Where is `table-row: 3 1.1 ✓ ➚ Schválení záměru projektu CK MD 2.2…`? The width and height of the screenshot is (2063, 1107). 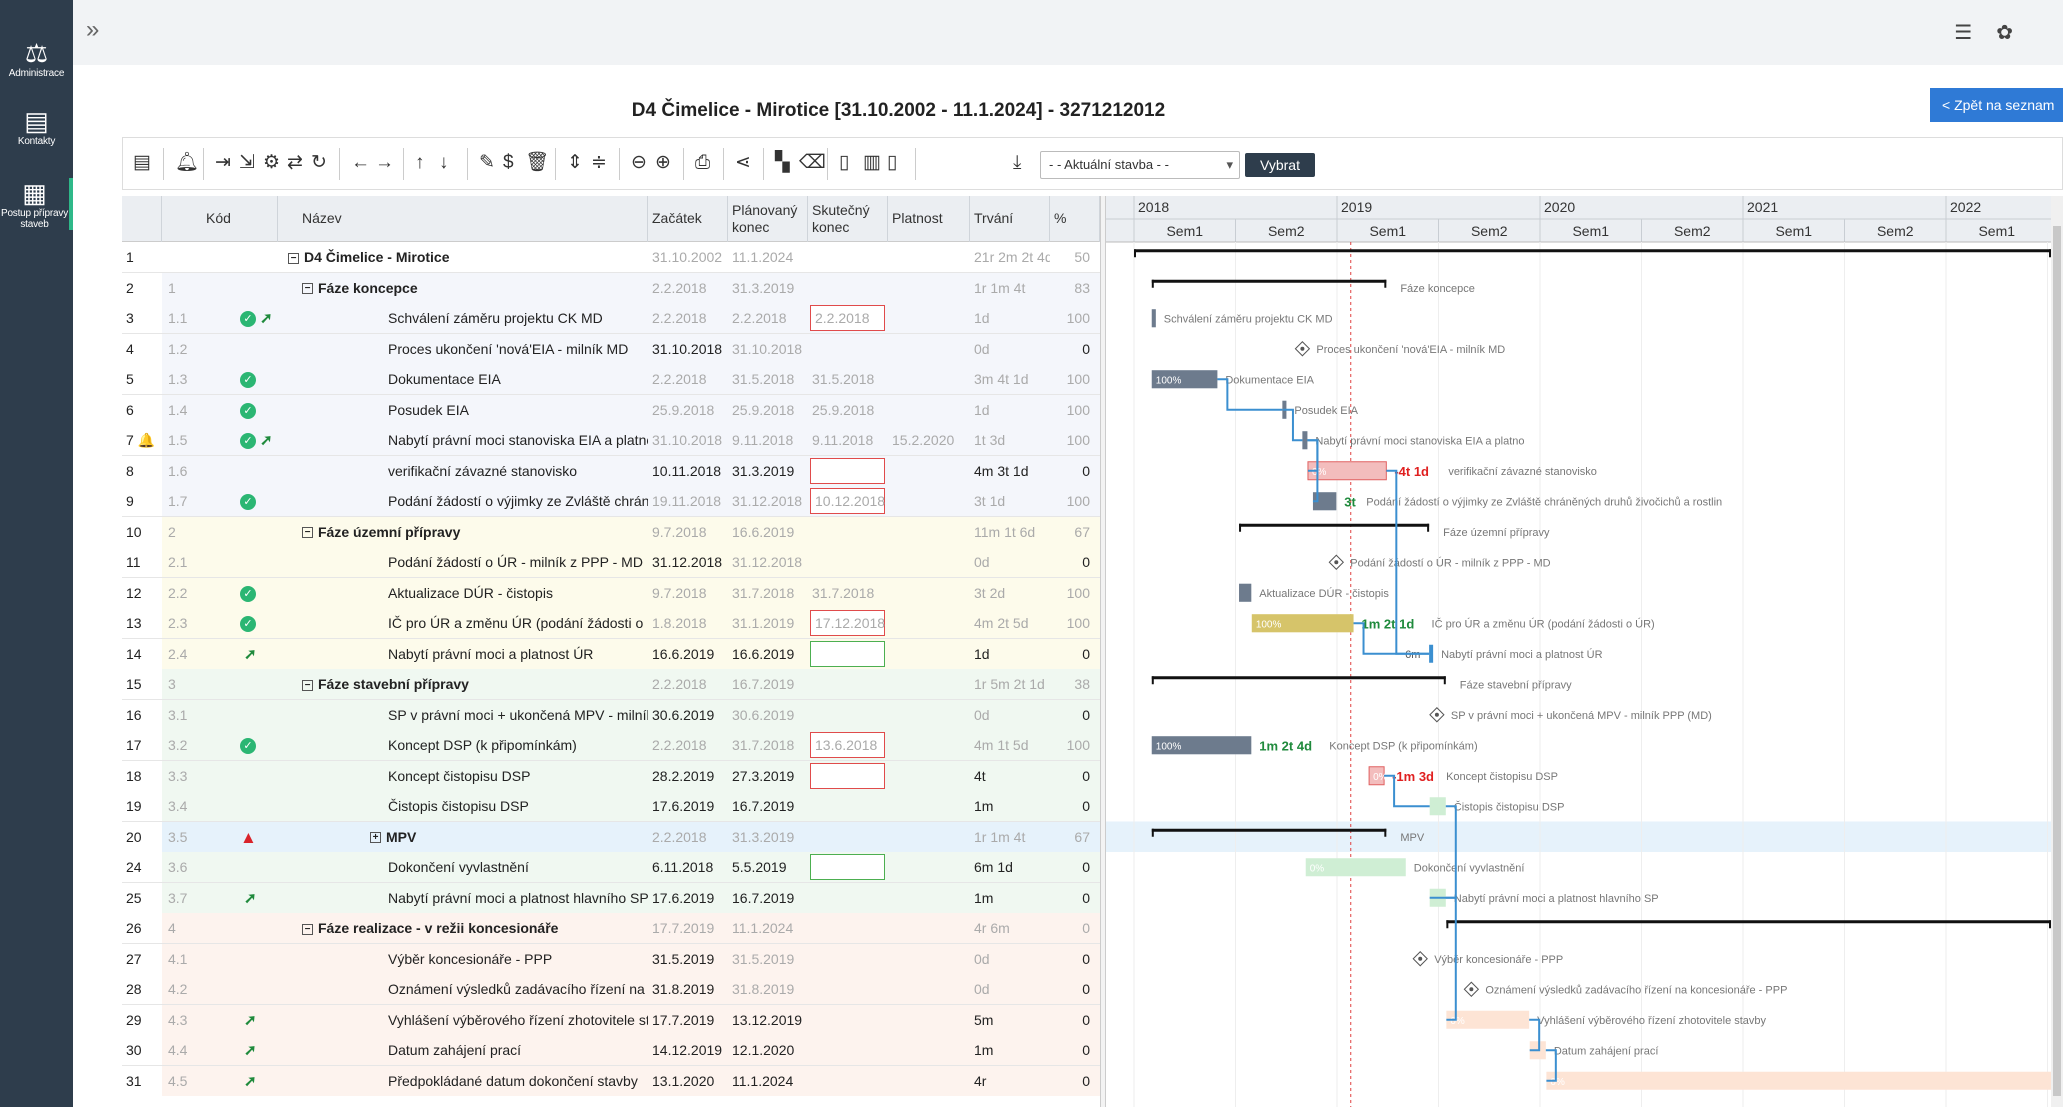 table-row: 3 1.1 ✓ ➚ Schválení záměru projektu CK MD 2.2… is located at coordinates (611, 318).